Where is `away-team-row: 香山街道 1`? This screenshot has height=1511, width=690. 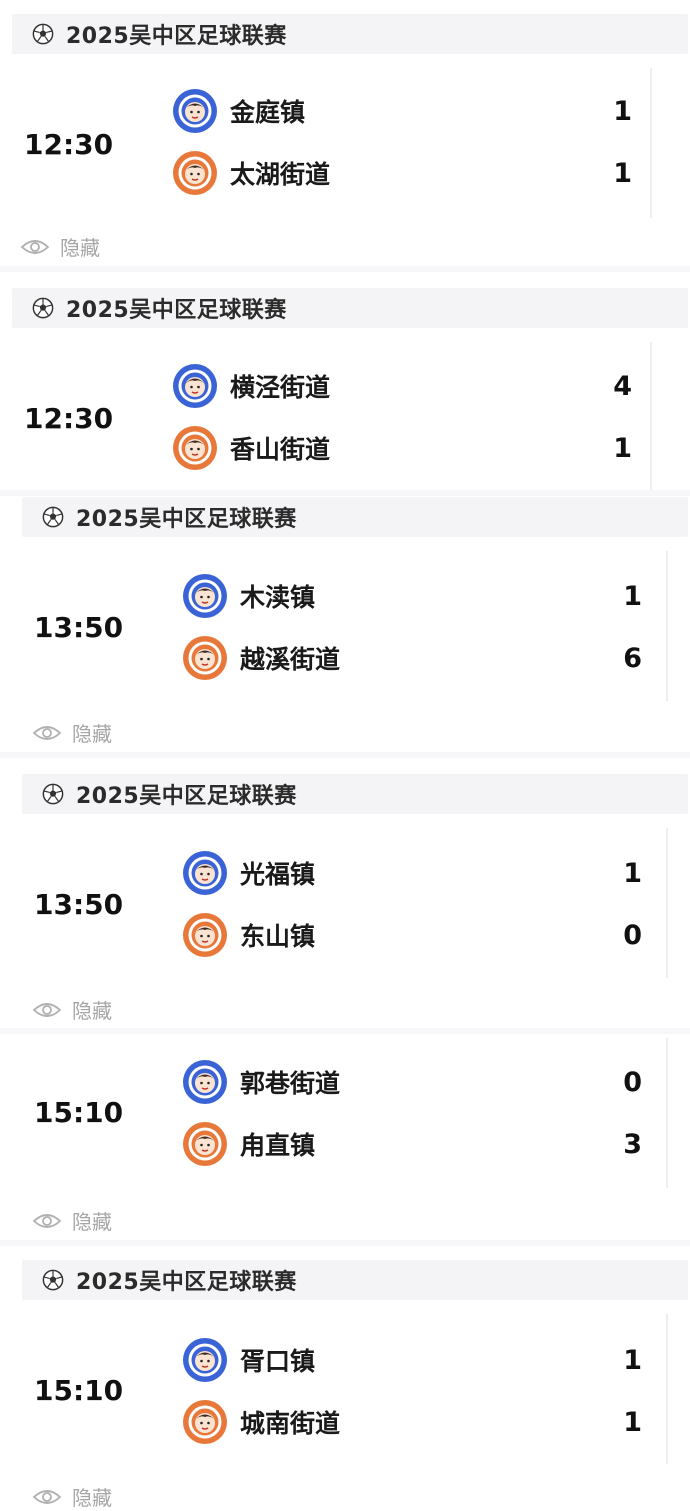 away-team-row: 香山街道 1 is located at coordinates (402, 448).